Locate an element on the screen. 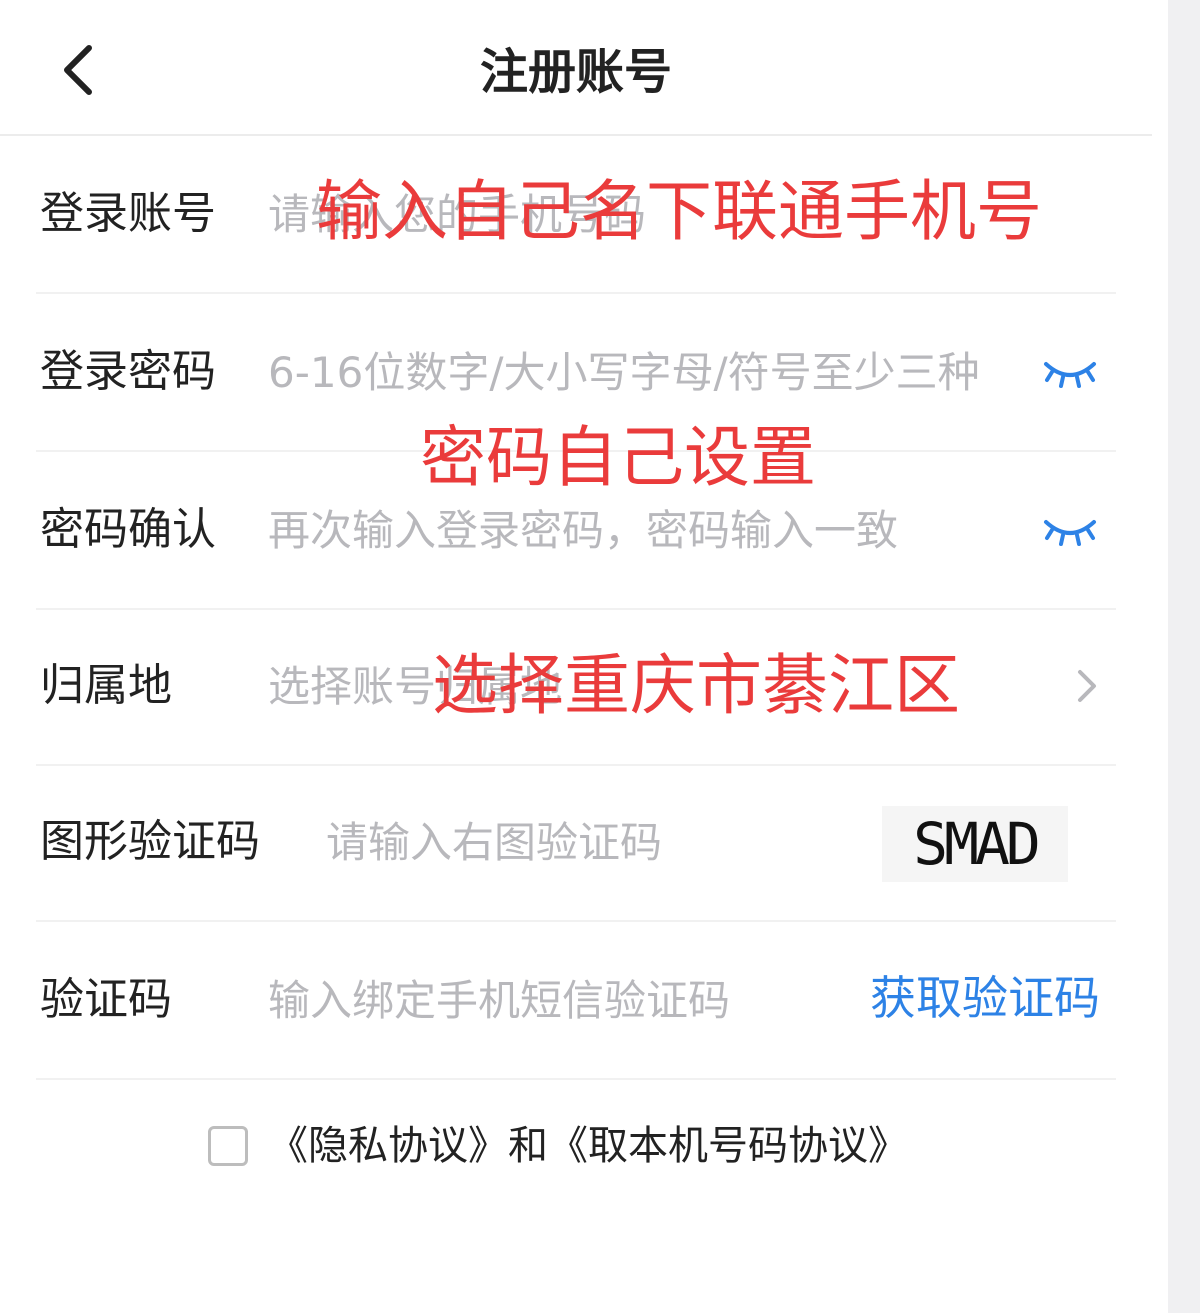  captcha-input is located at coordinates (591, 842).